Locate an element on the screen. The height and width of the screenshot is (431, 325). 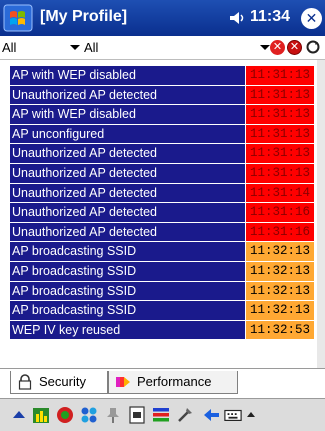
alert-time: 11:31:14 is located at coordinates (280, 193).